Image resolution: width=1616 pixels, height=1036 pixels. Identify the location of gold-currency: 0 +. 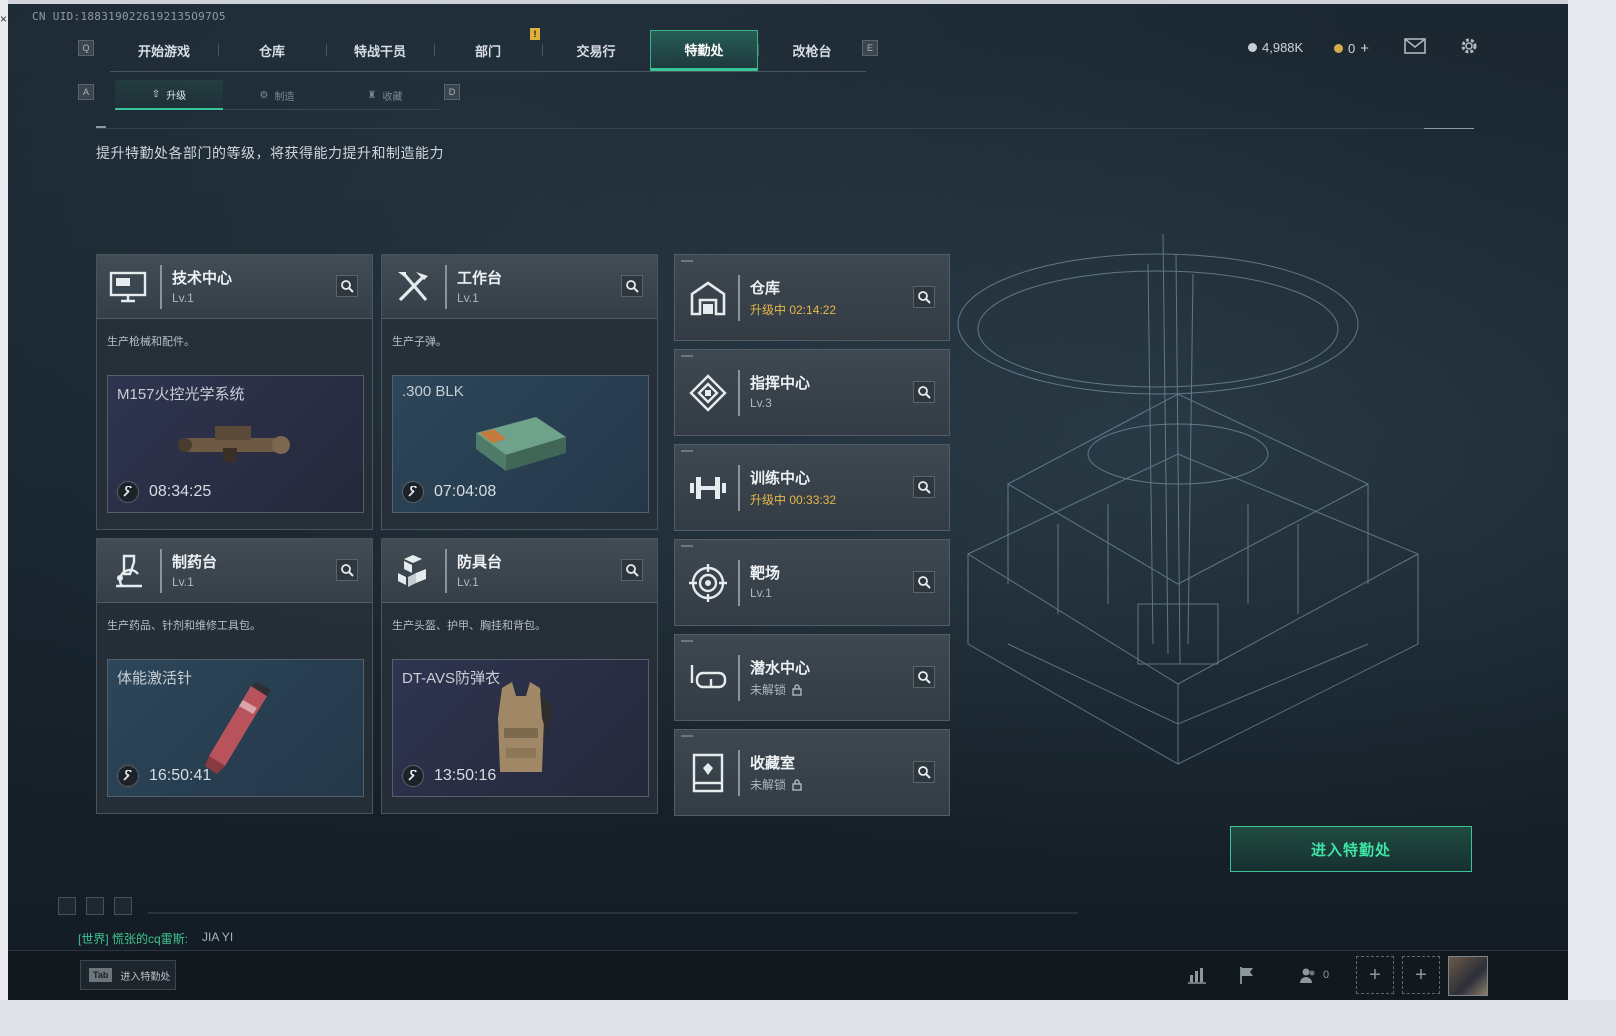
(1351, 48).